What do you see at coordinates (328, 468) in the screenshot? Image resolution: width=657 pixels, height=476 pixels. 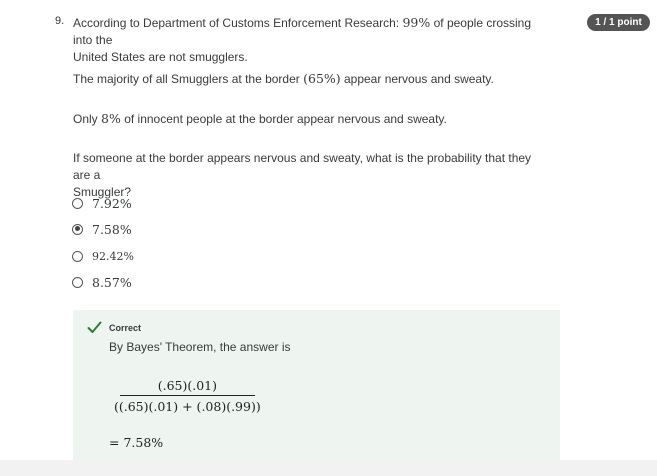 I see `page-footer-band` at bounding box center [328, 468].